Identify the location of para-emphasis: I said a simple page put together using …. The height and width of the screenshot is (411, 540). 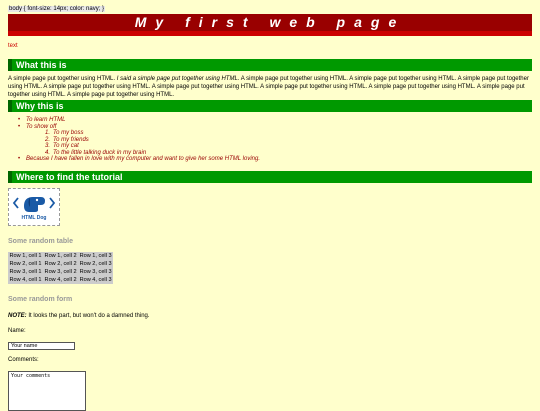
(178, 79).